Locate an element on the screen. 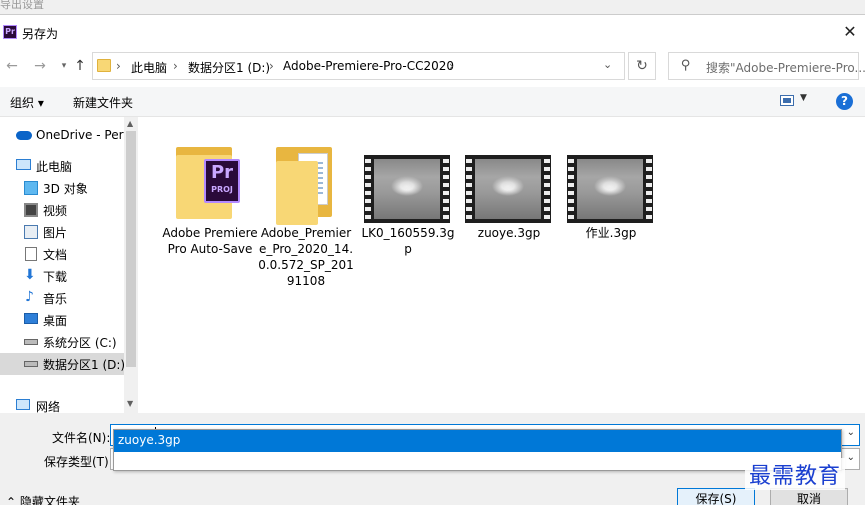  refresh-icon: ↻ is located at coordinates (642, 66).